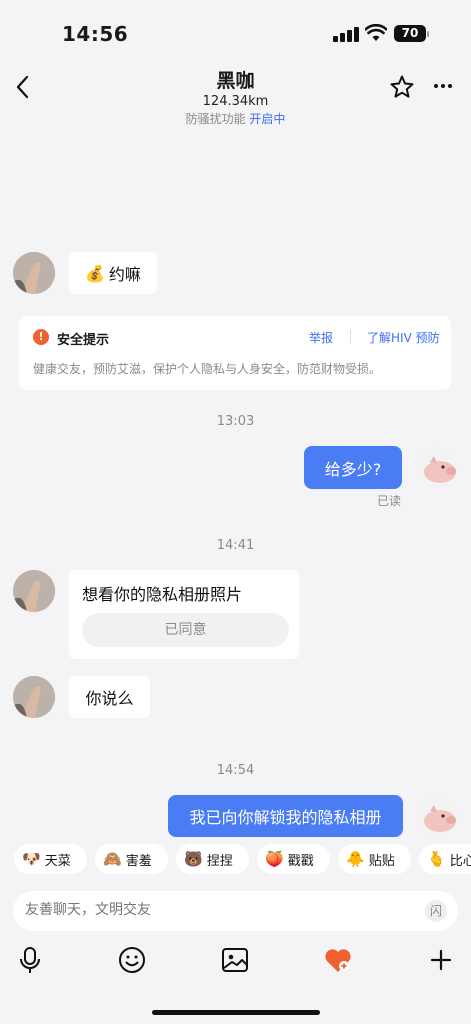 This screenshot has width=471, height=1024. I want to click on image-icon, so click(235, 960).